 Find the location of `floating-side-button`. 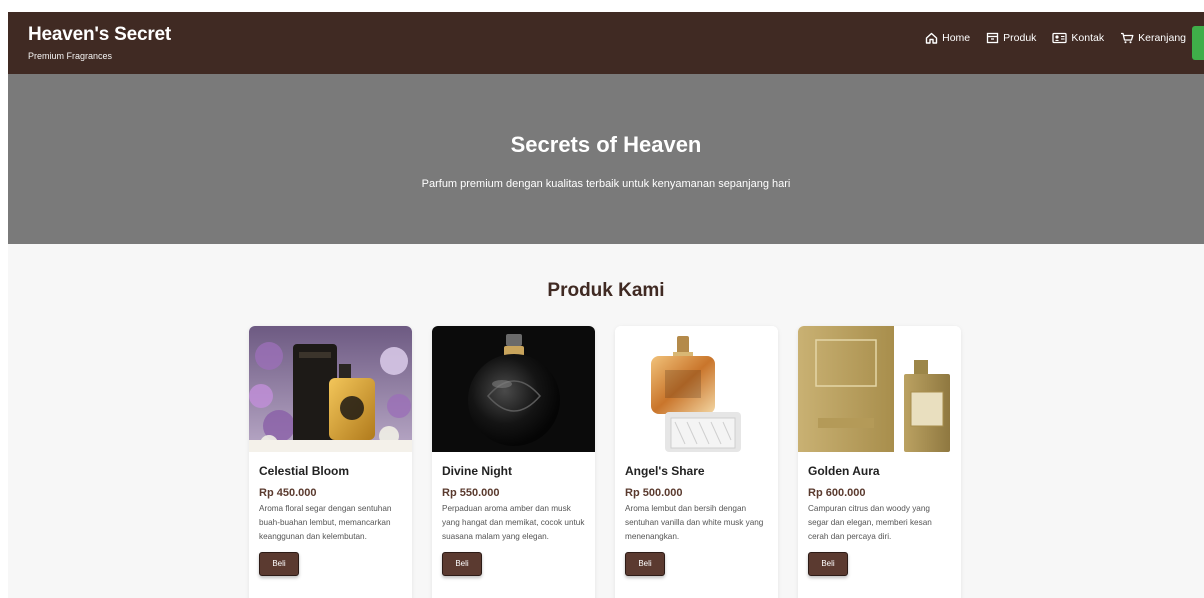

floating-side-button is located at coordinates (1198, 43).